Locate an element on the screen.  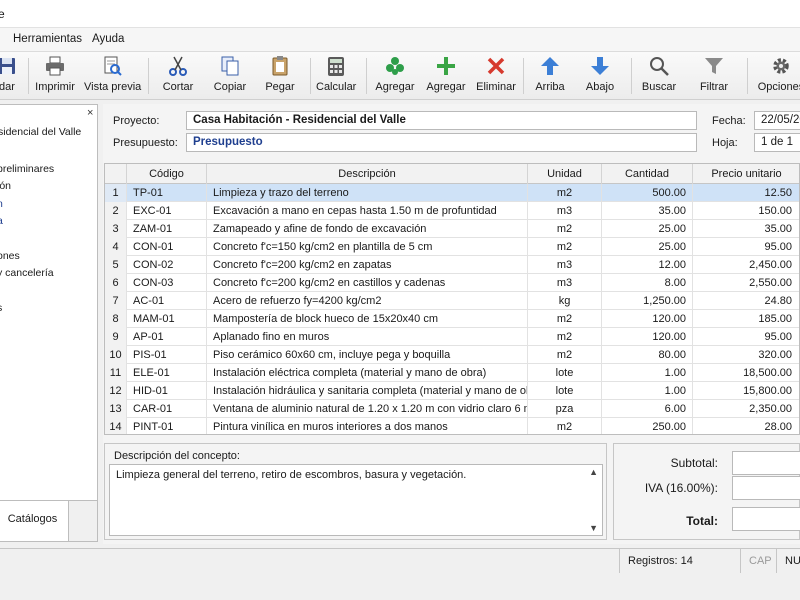
save-button: dar is located at coordinates (12, 76).